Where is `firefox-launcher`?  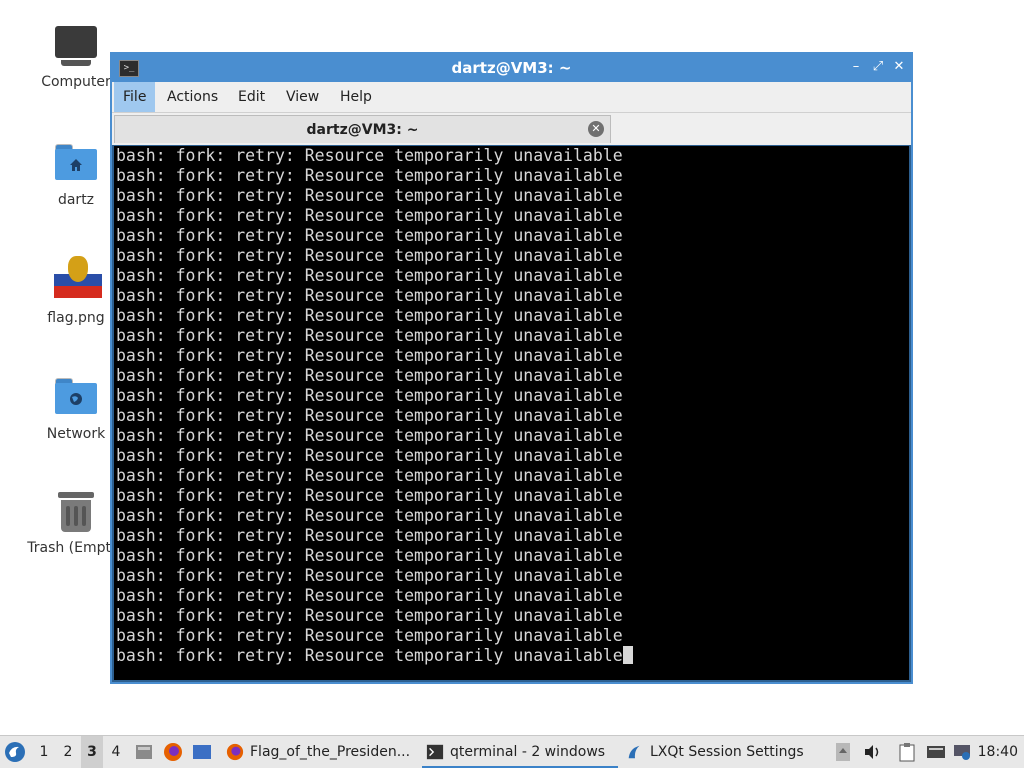
firefox-launcher is located at coordinates (174, 752).